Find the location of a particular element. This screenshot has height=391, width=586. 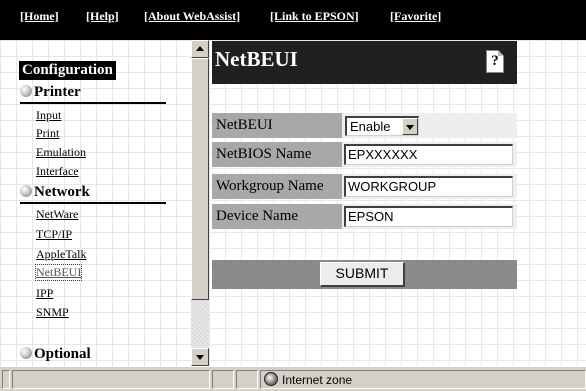

scroll-down-button is located at coordinates (200, 357).